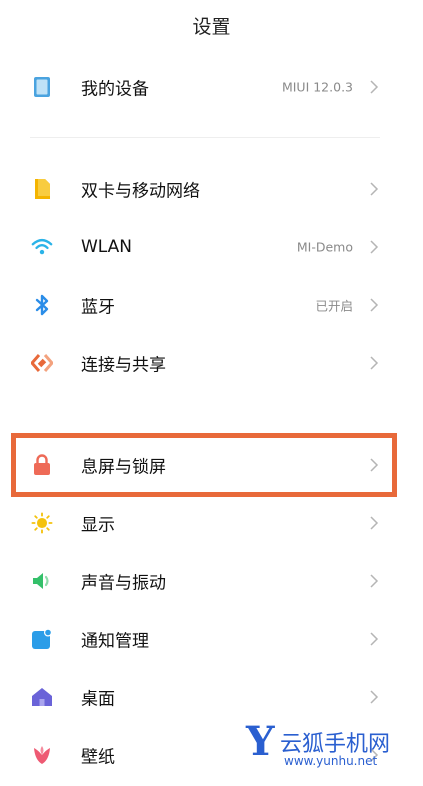 The width and height of the screenshot is (423, 786). What do you see at coordinates (42, 363) in the screenshot?
I see `share-icon` at bounding box center [42, 363].